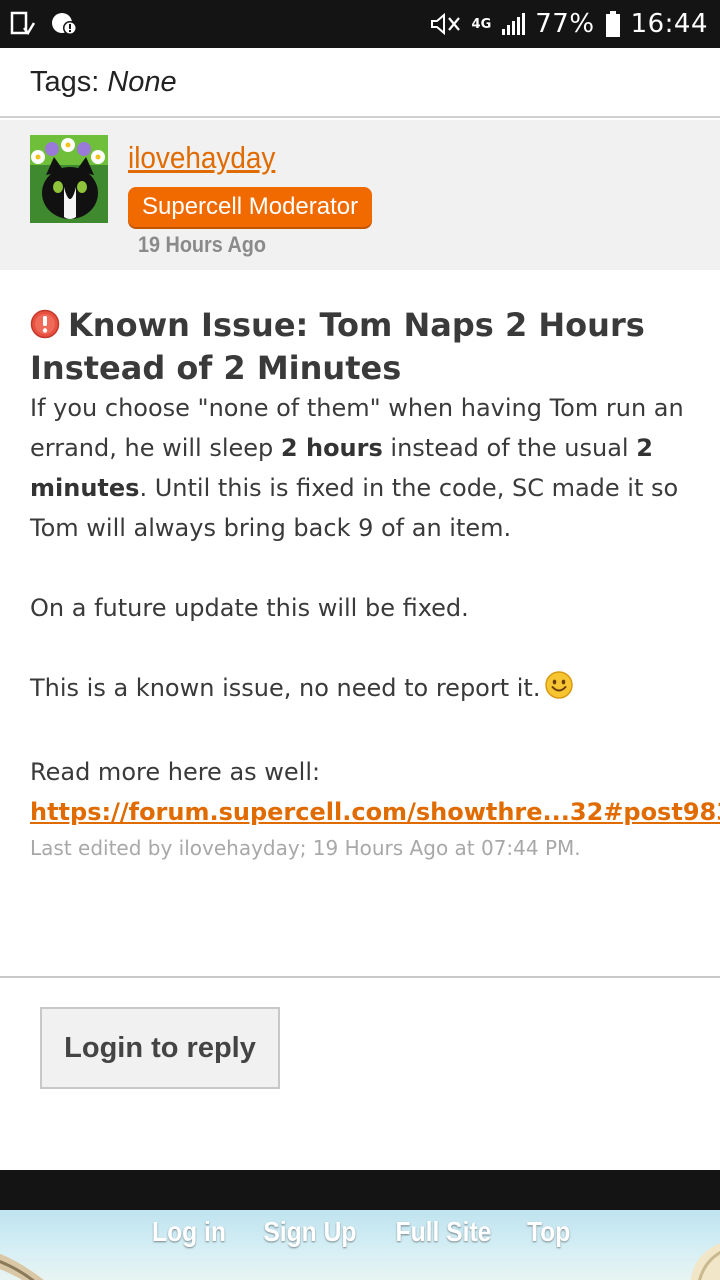  Describe the element at coordinates (142, 81) in the screenshot. I see `tags-value: None` at that location.